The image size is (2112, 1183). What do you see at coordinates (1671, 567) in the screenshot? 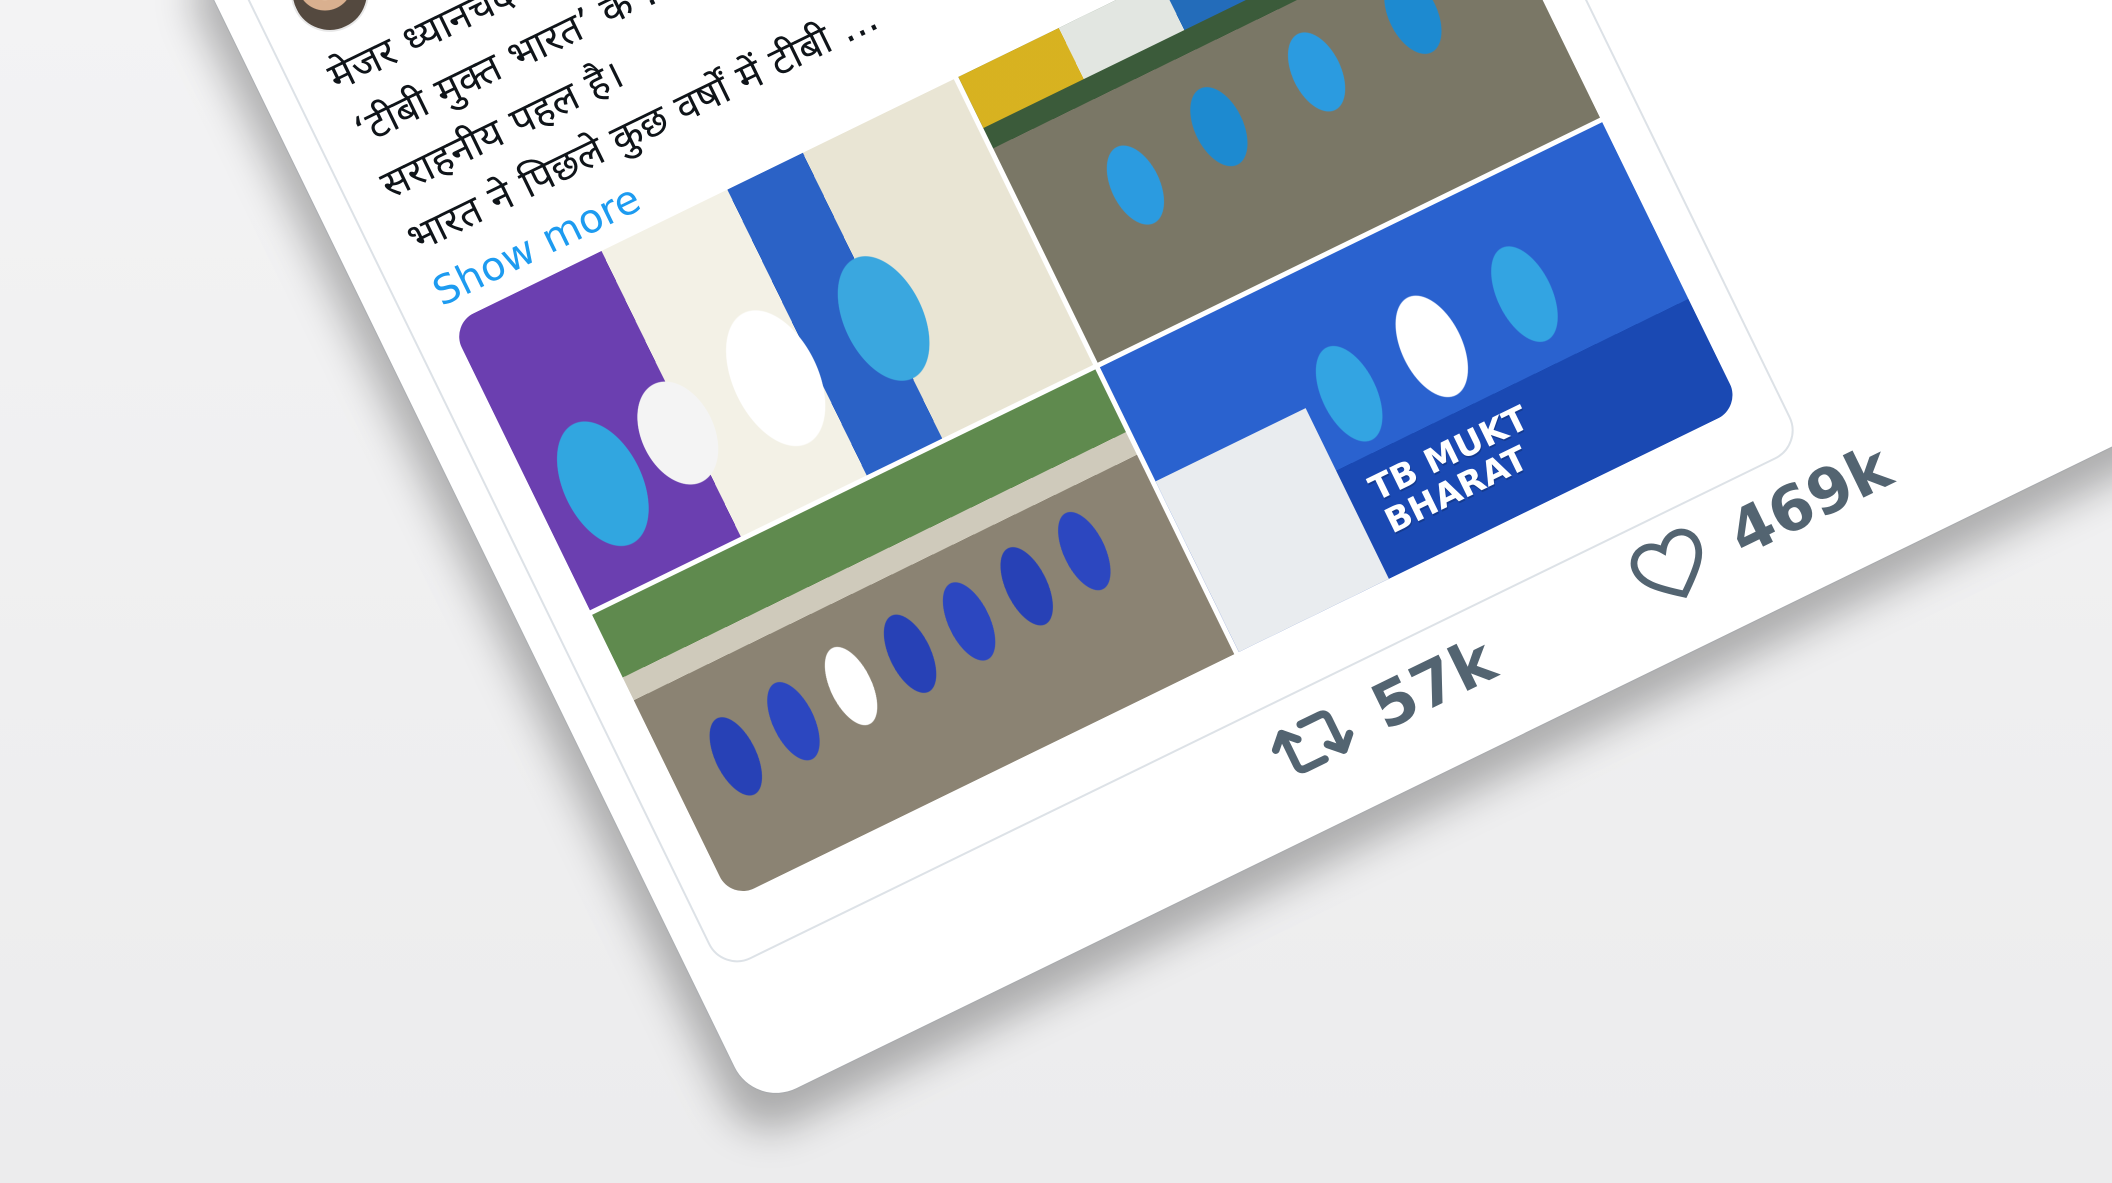
I see `heart-icon` at bounding box center [1671, 567].